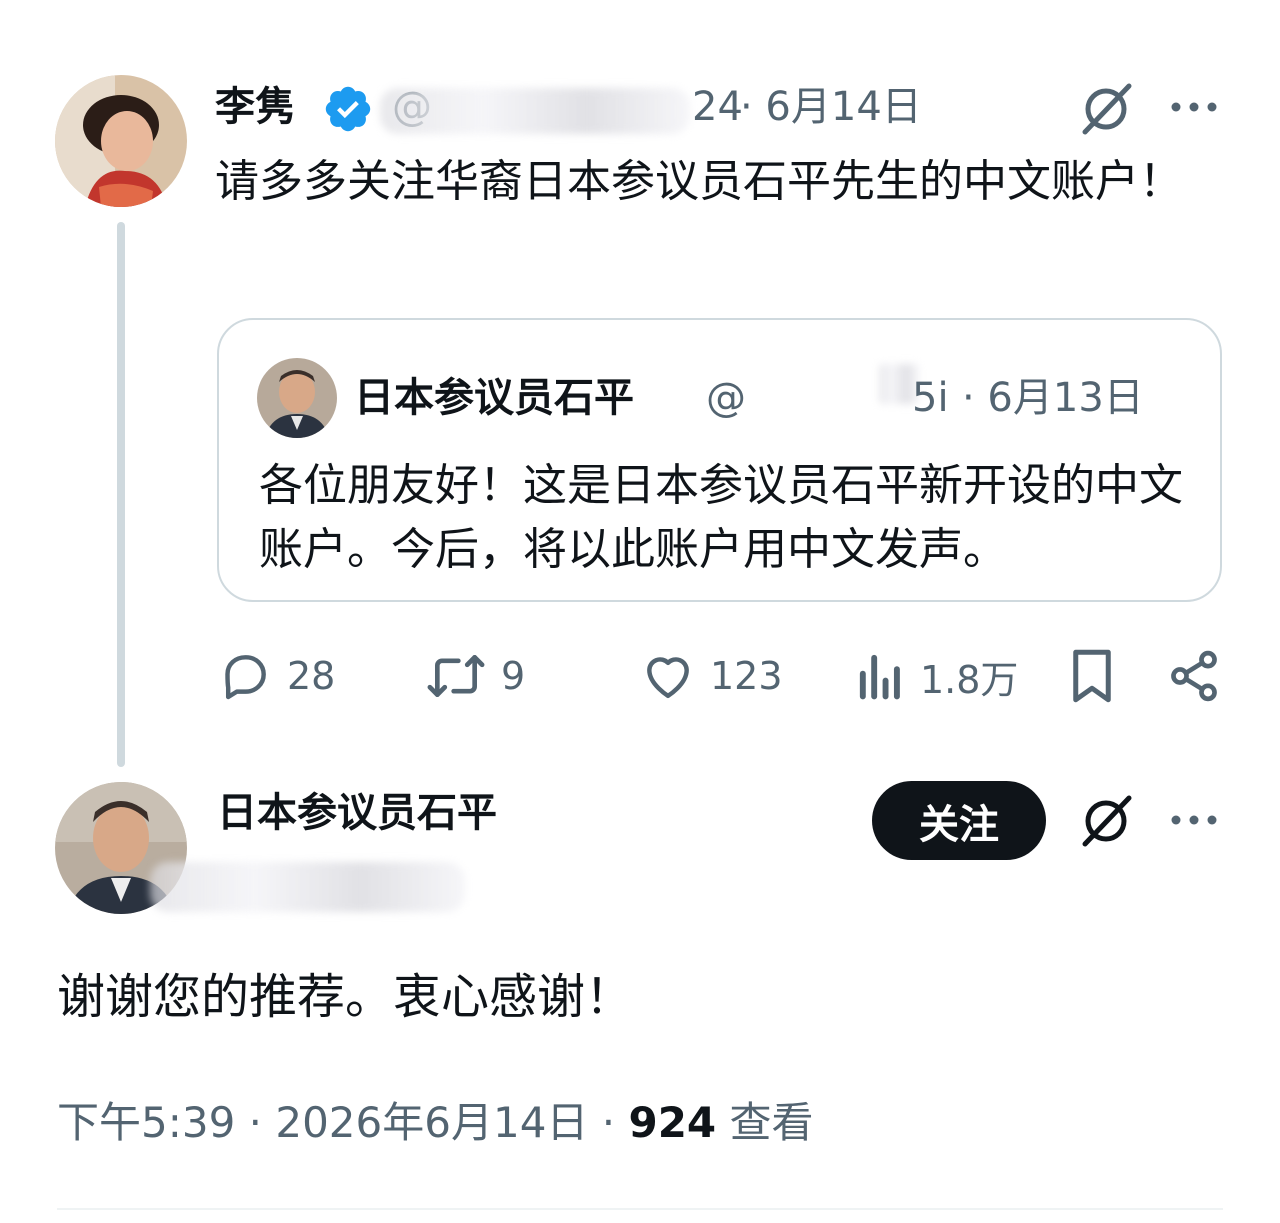 Image resolution: width=1280 pixels, height=1223 pixels. Describe the element at coordinates (513, 676) in the screenshot. I see `retweet-count: 9` at that location.